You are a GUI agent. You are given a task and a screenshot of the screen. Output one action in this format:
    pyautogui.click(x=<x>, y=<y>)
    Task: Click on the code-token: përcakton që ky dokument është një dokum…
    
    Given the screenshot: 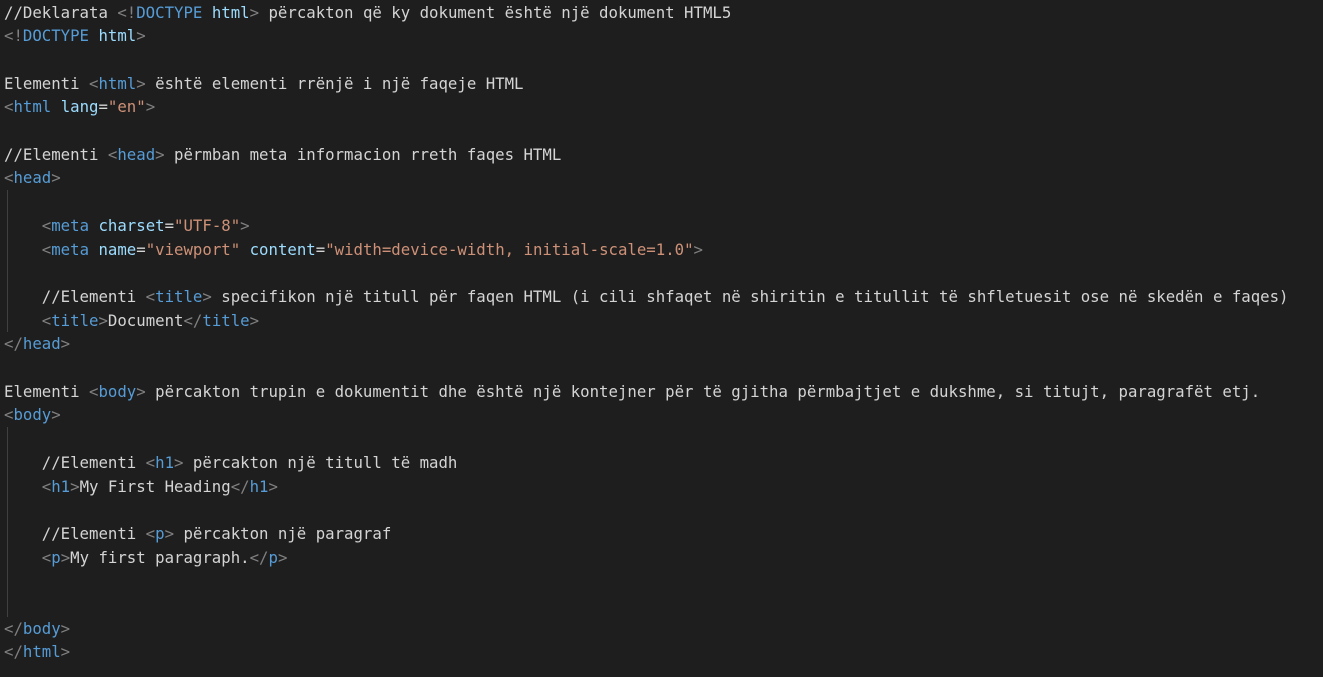 What is the action you would take?
    pyautogui.click(x=495, y=12)
    